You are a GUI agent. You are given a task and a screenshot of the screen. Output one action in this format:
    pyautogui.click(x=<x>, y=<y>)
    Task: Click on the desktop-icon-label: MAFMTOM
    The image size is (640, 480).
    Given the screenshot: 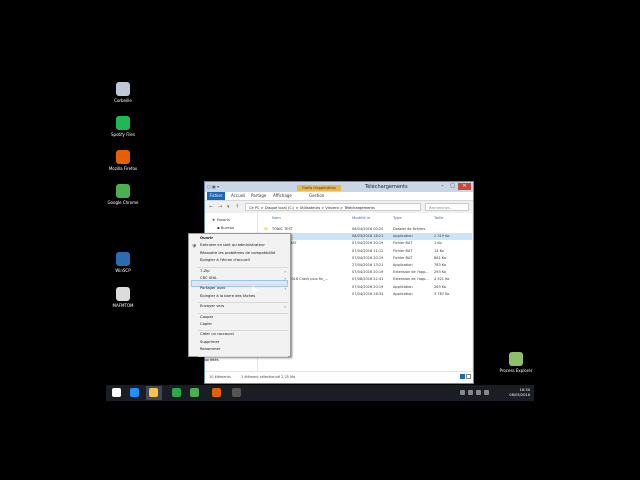 What is the action you would take?
    pyautogui.click(x=123, y=305)
    